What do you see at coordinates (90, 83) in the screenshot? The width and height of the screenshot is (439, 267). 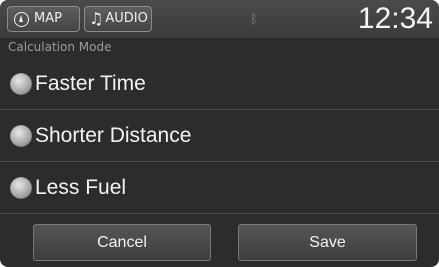 I see `option-label: Faster Time` at bounding box center [90, 83].